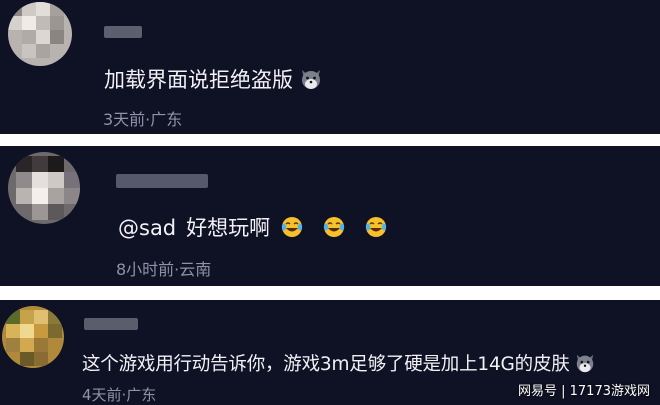  Describe the element at coordinates (147, 228) in the screenshot. I see `mention-link: @sad` at that location.